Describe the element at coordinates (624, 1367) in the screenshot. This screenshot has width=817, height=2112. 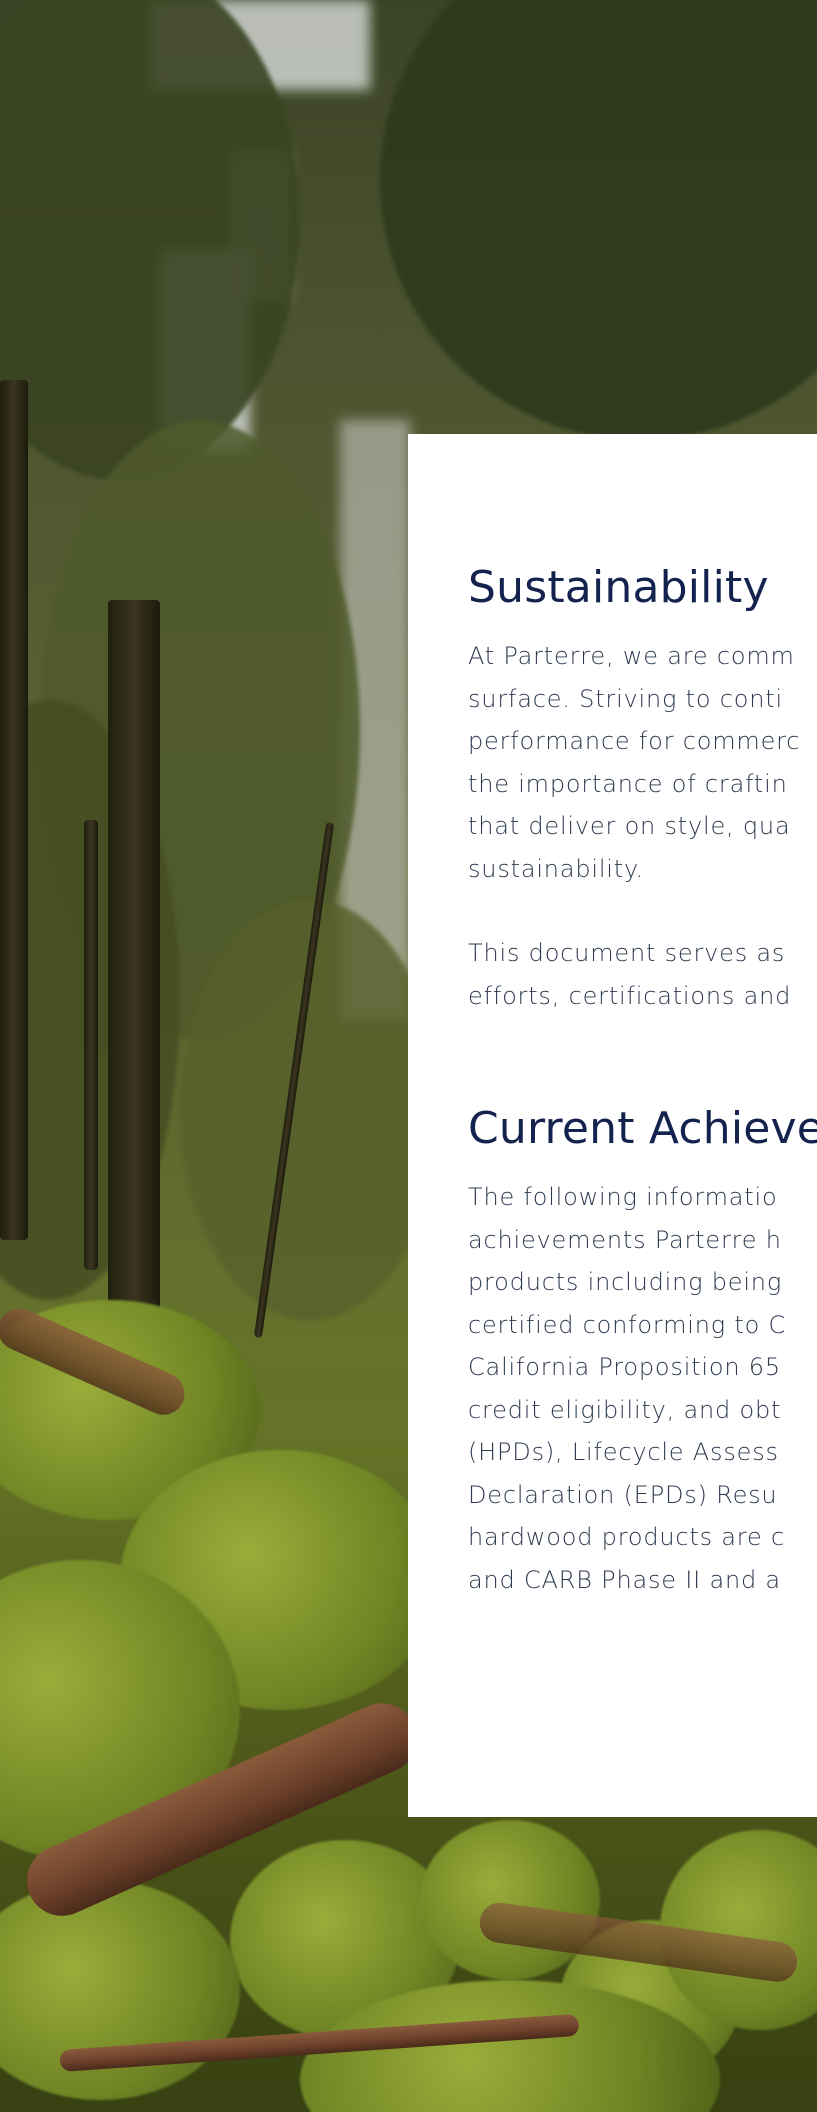
I see `paragraph-line: California Proposition 65` at that location.